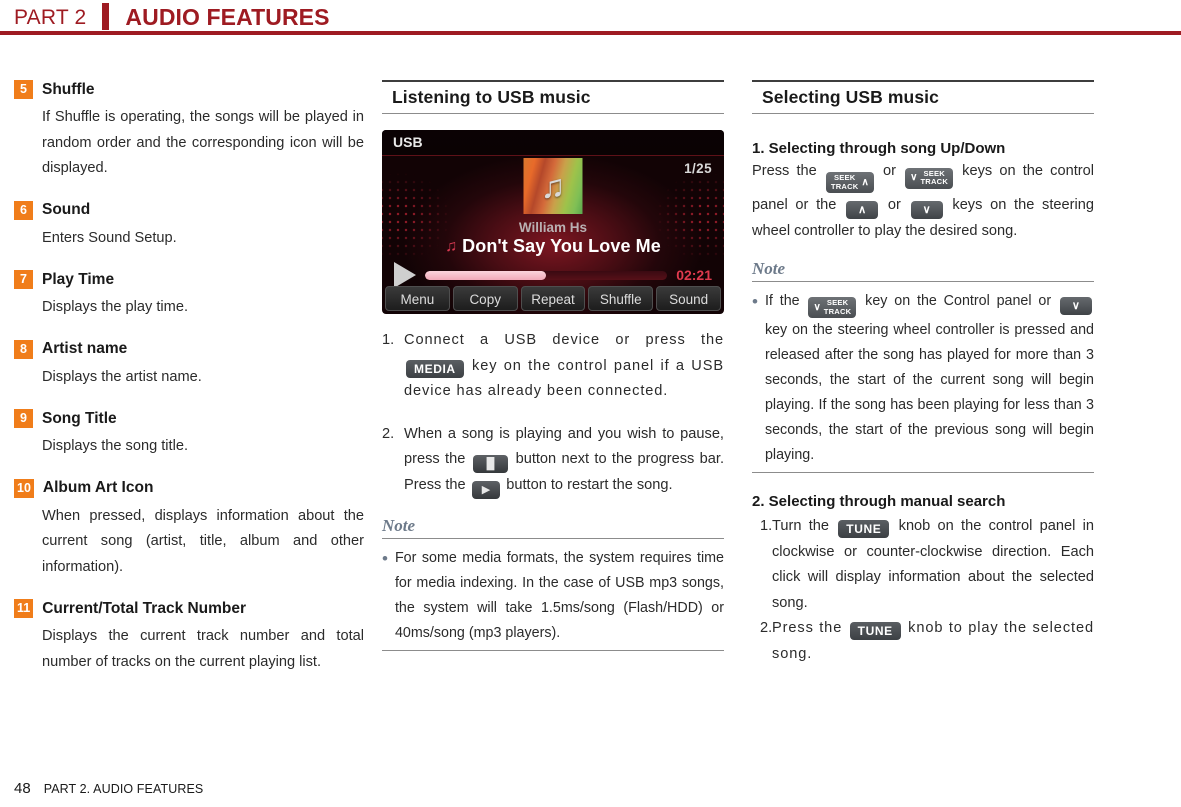 This screenshot has height=807, width=1181. What do you see at coordinates (85, 348) in the screenshot?
I see `item-title: Artist name` at bounding box center [85, 348].